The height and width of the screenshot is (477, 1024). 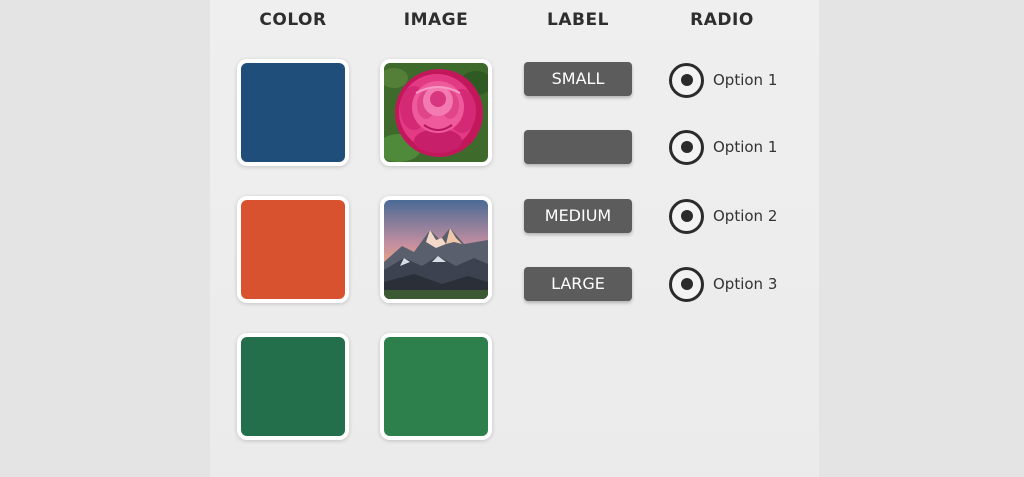 I want to click on image-swatch-flower, so click(x=436, y=112).